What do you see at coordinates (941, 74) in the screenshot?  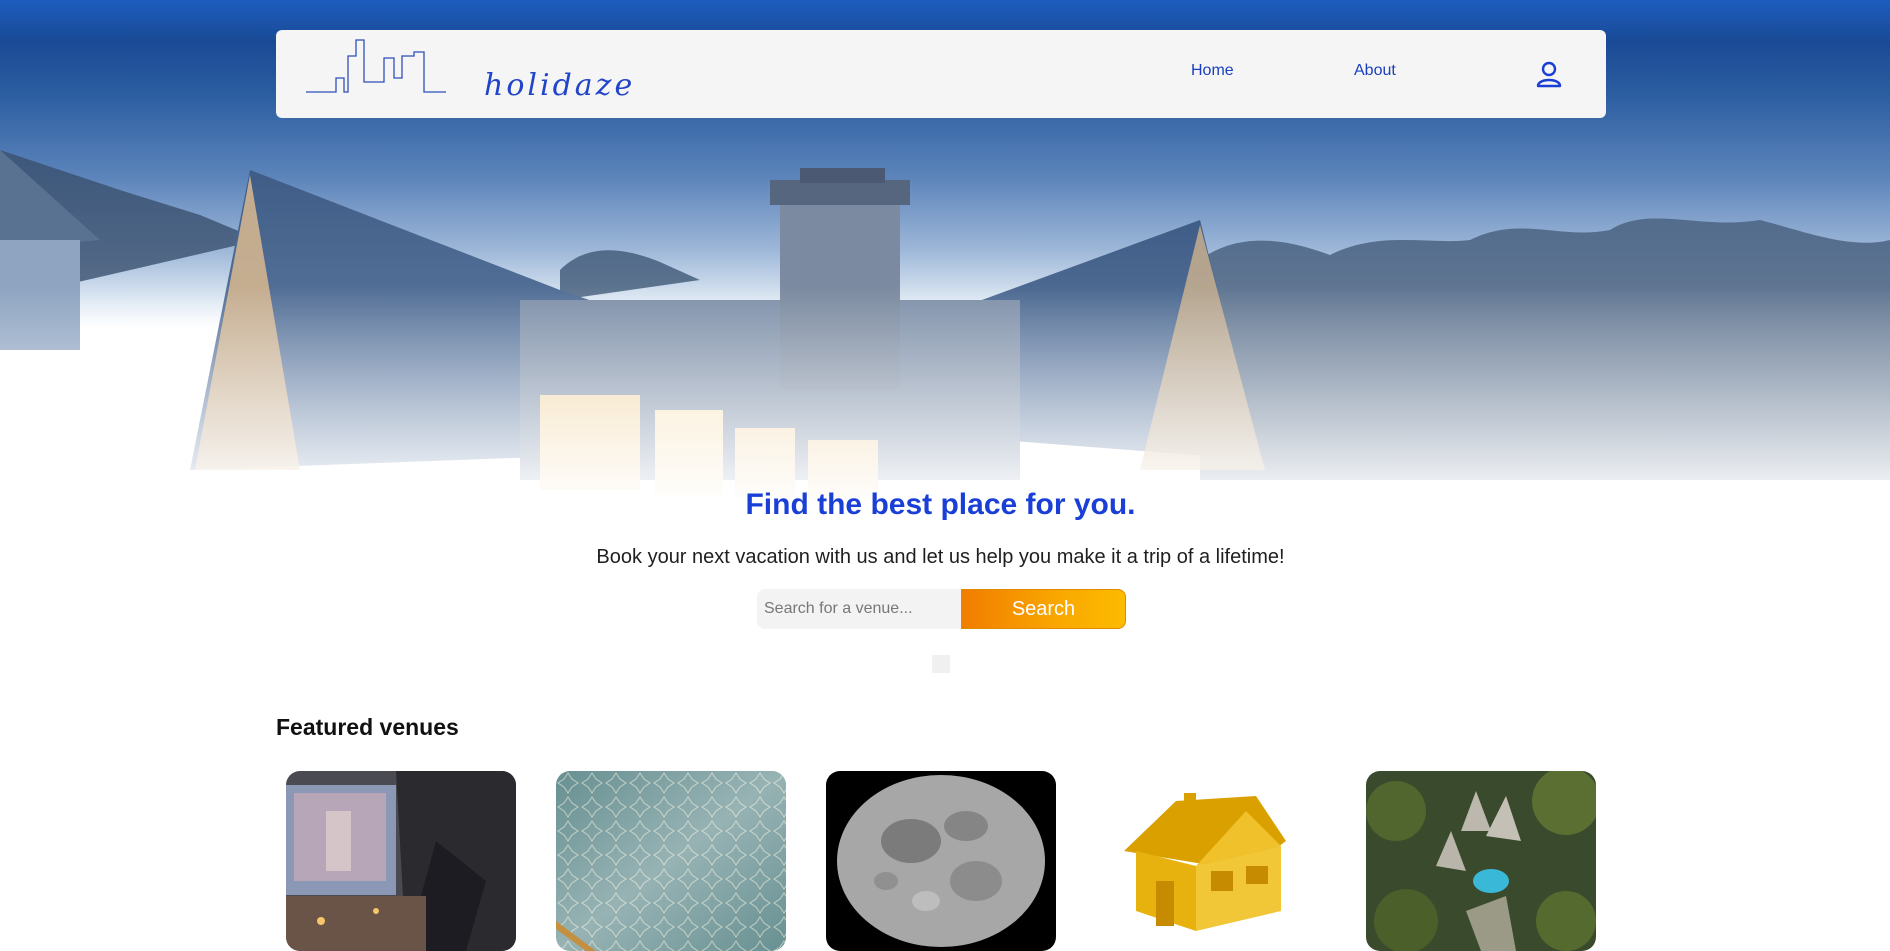 I see `top-navbar: holidaze Home About` at bounding box center [941, 74].